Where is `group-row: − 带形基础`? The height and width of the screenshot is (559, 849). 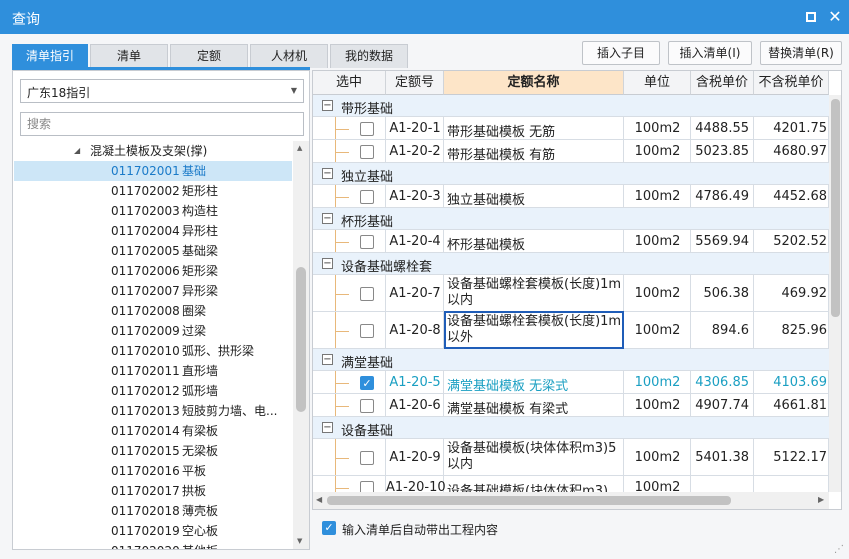
group-row: − 带形基础 is located at coordinates (571, 106).